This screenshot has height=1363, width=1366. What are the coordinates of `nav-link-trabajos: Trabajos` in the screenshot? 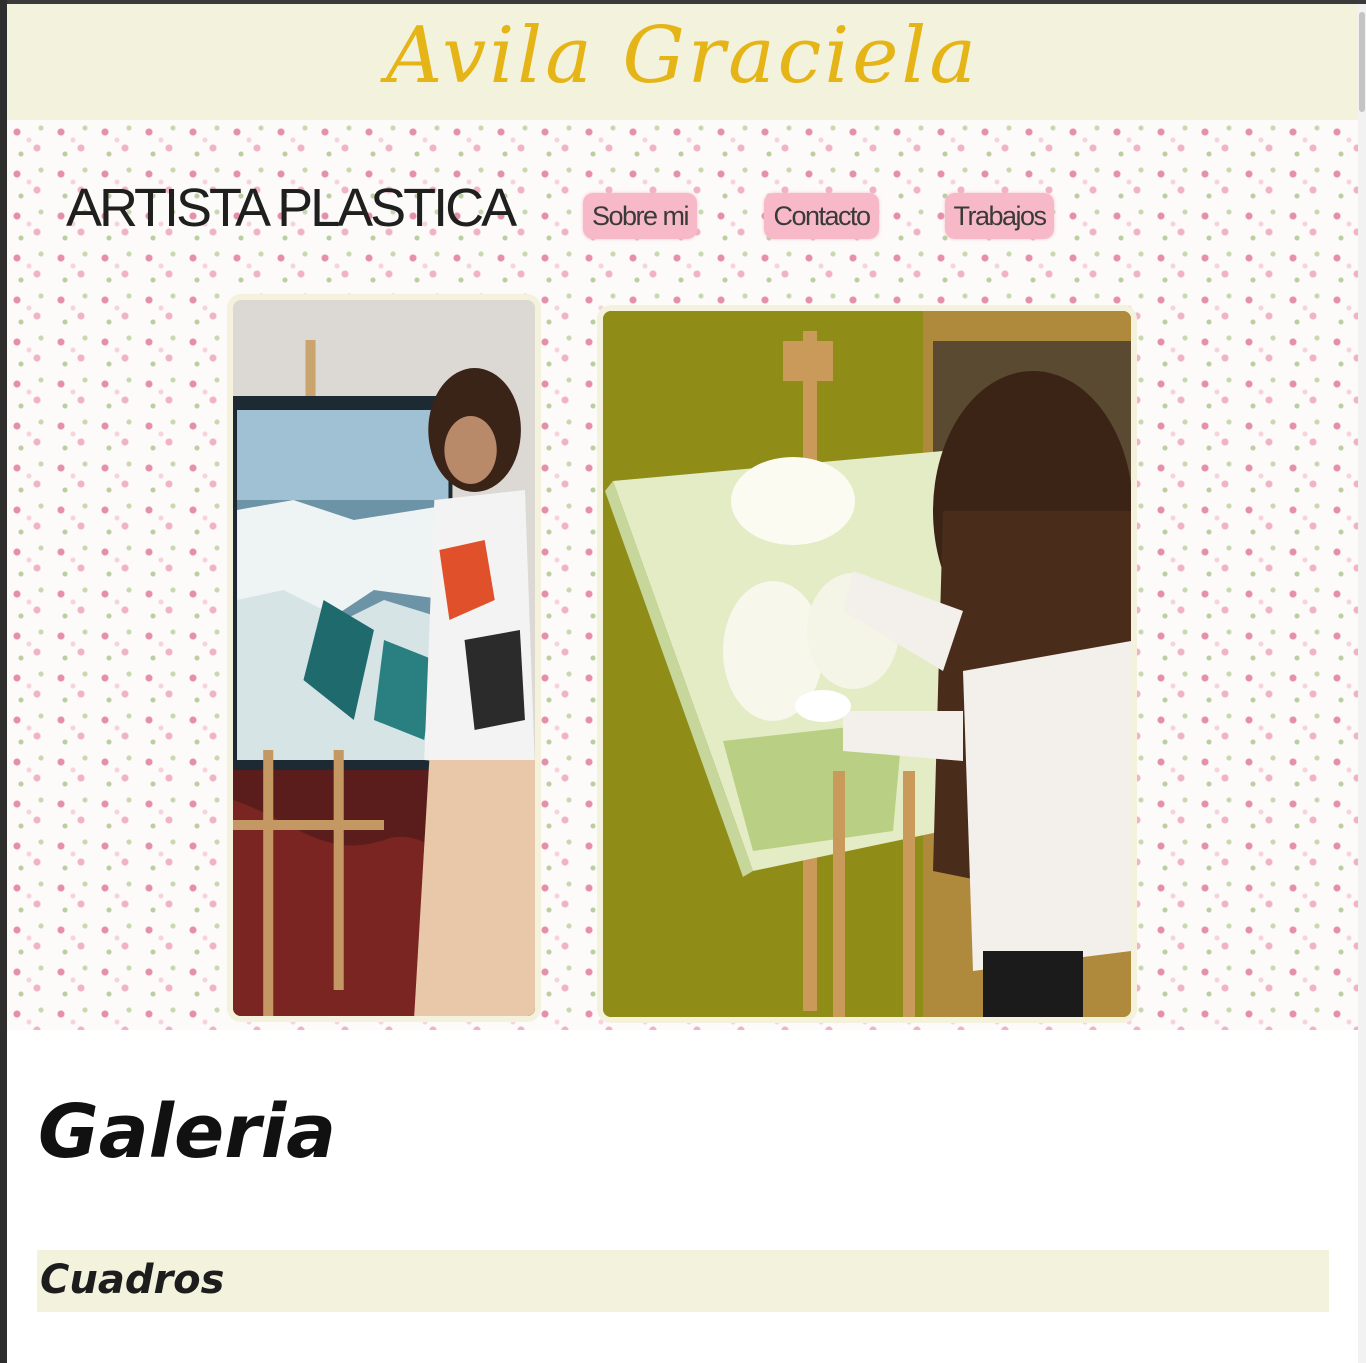 It's located at (999, 216).